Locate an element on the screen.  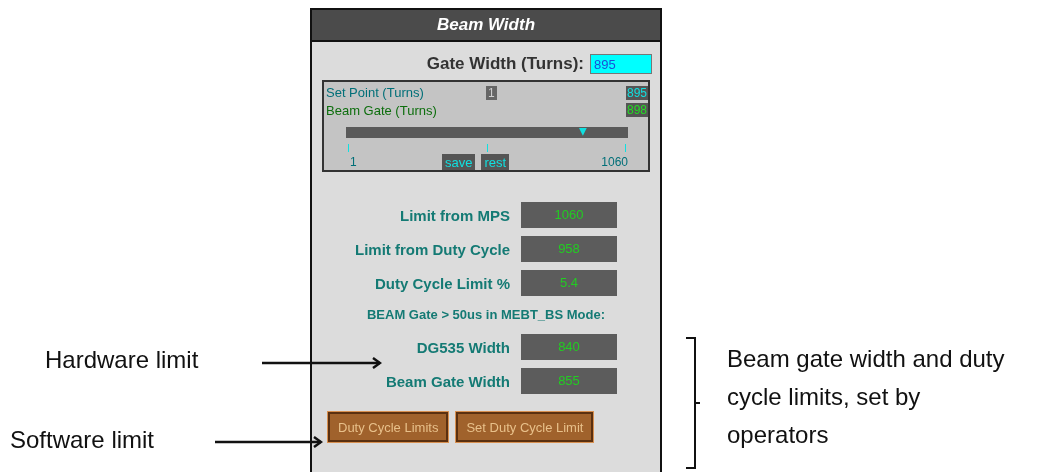
annotation-text: Beam gate width and duty cycle limits, set by operators is located at coordinates (866, 397).